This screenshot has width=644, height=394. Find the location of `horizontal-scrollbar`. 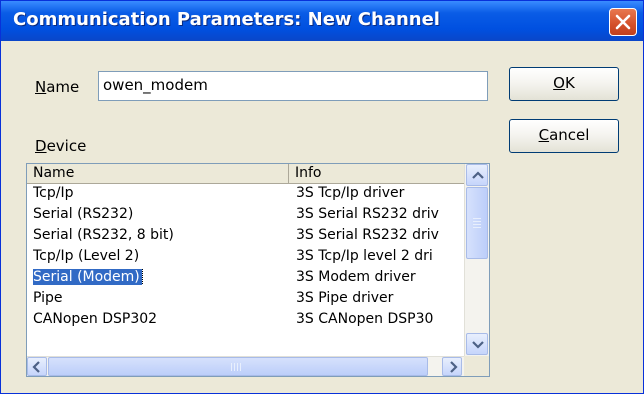

horizontal-scrollbar is located at coordinates (245, 366).